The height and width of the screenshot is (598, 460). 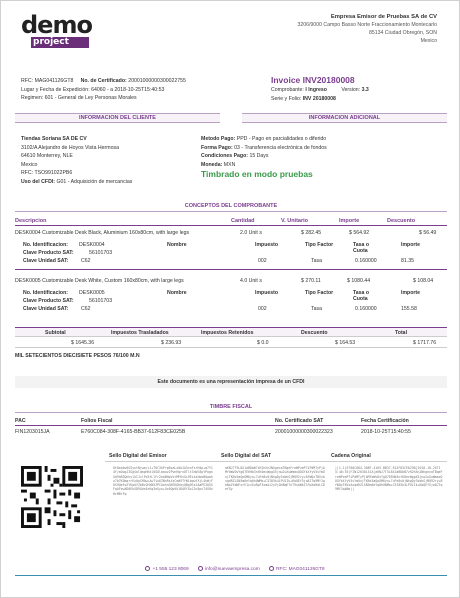 What do you see at coordinates (32, 98) in the screenshot?
I see `regimen-label: Regimen:` at bounding box center [32, 98].